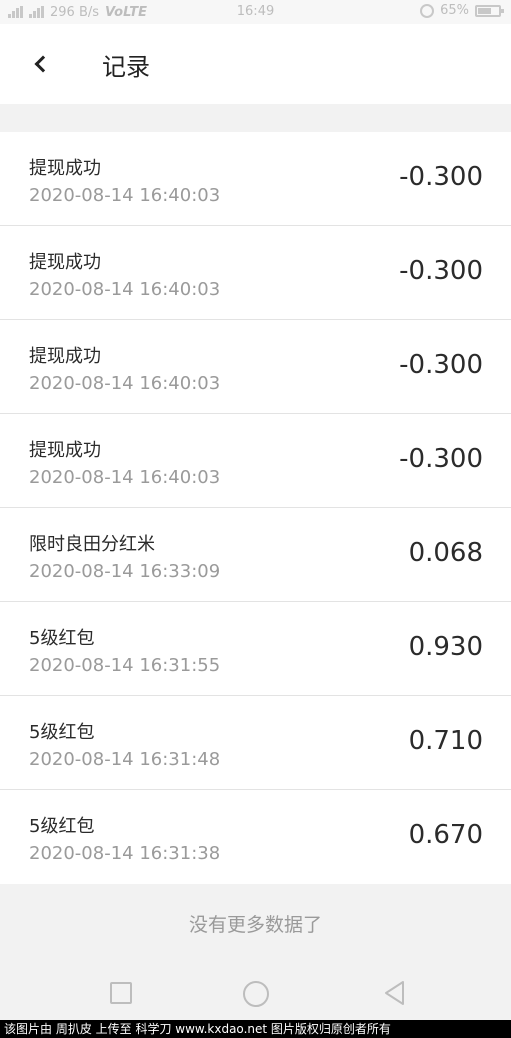  What do you see at coordinates (427, 10) in the screenshot?
I see `rotation-lock-icon` at bounding box center [427, 10].